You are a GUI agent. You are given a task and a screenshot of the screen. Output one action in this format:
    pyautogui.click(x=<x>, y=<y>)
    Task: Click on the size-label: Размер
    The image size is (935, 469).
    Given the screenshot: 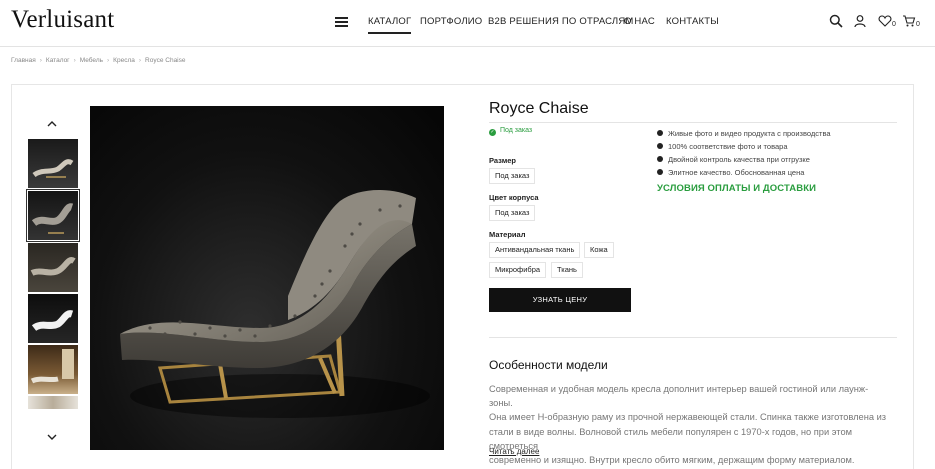 What is the action you would take?
    pyautogui.click(x=503, y=160)
    